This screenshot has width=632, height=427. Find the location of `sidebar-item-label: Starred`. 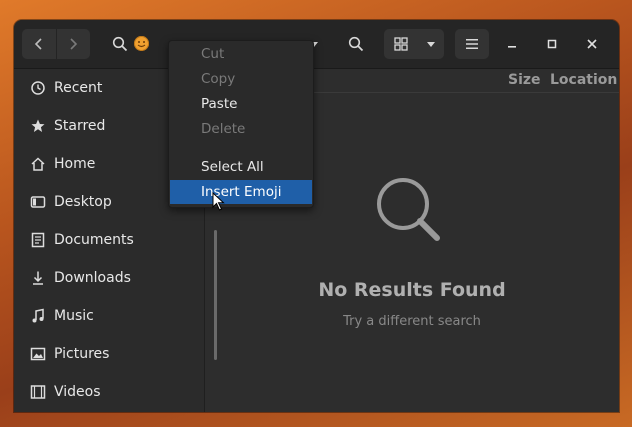

sidebar-item-label: Starred is located at coordinates (80, 126).